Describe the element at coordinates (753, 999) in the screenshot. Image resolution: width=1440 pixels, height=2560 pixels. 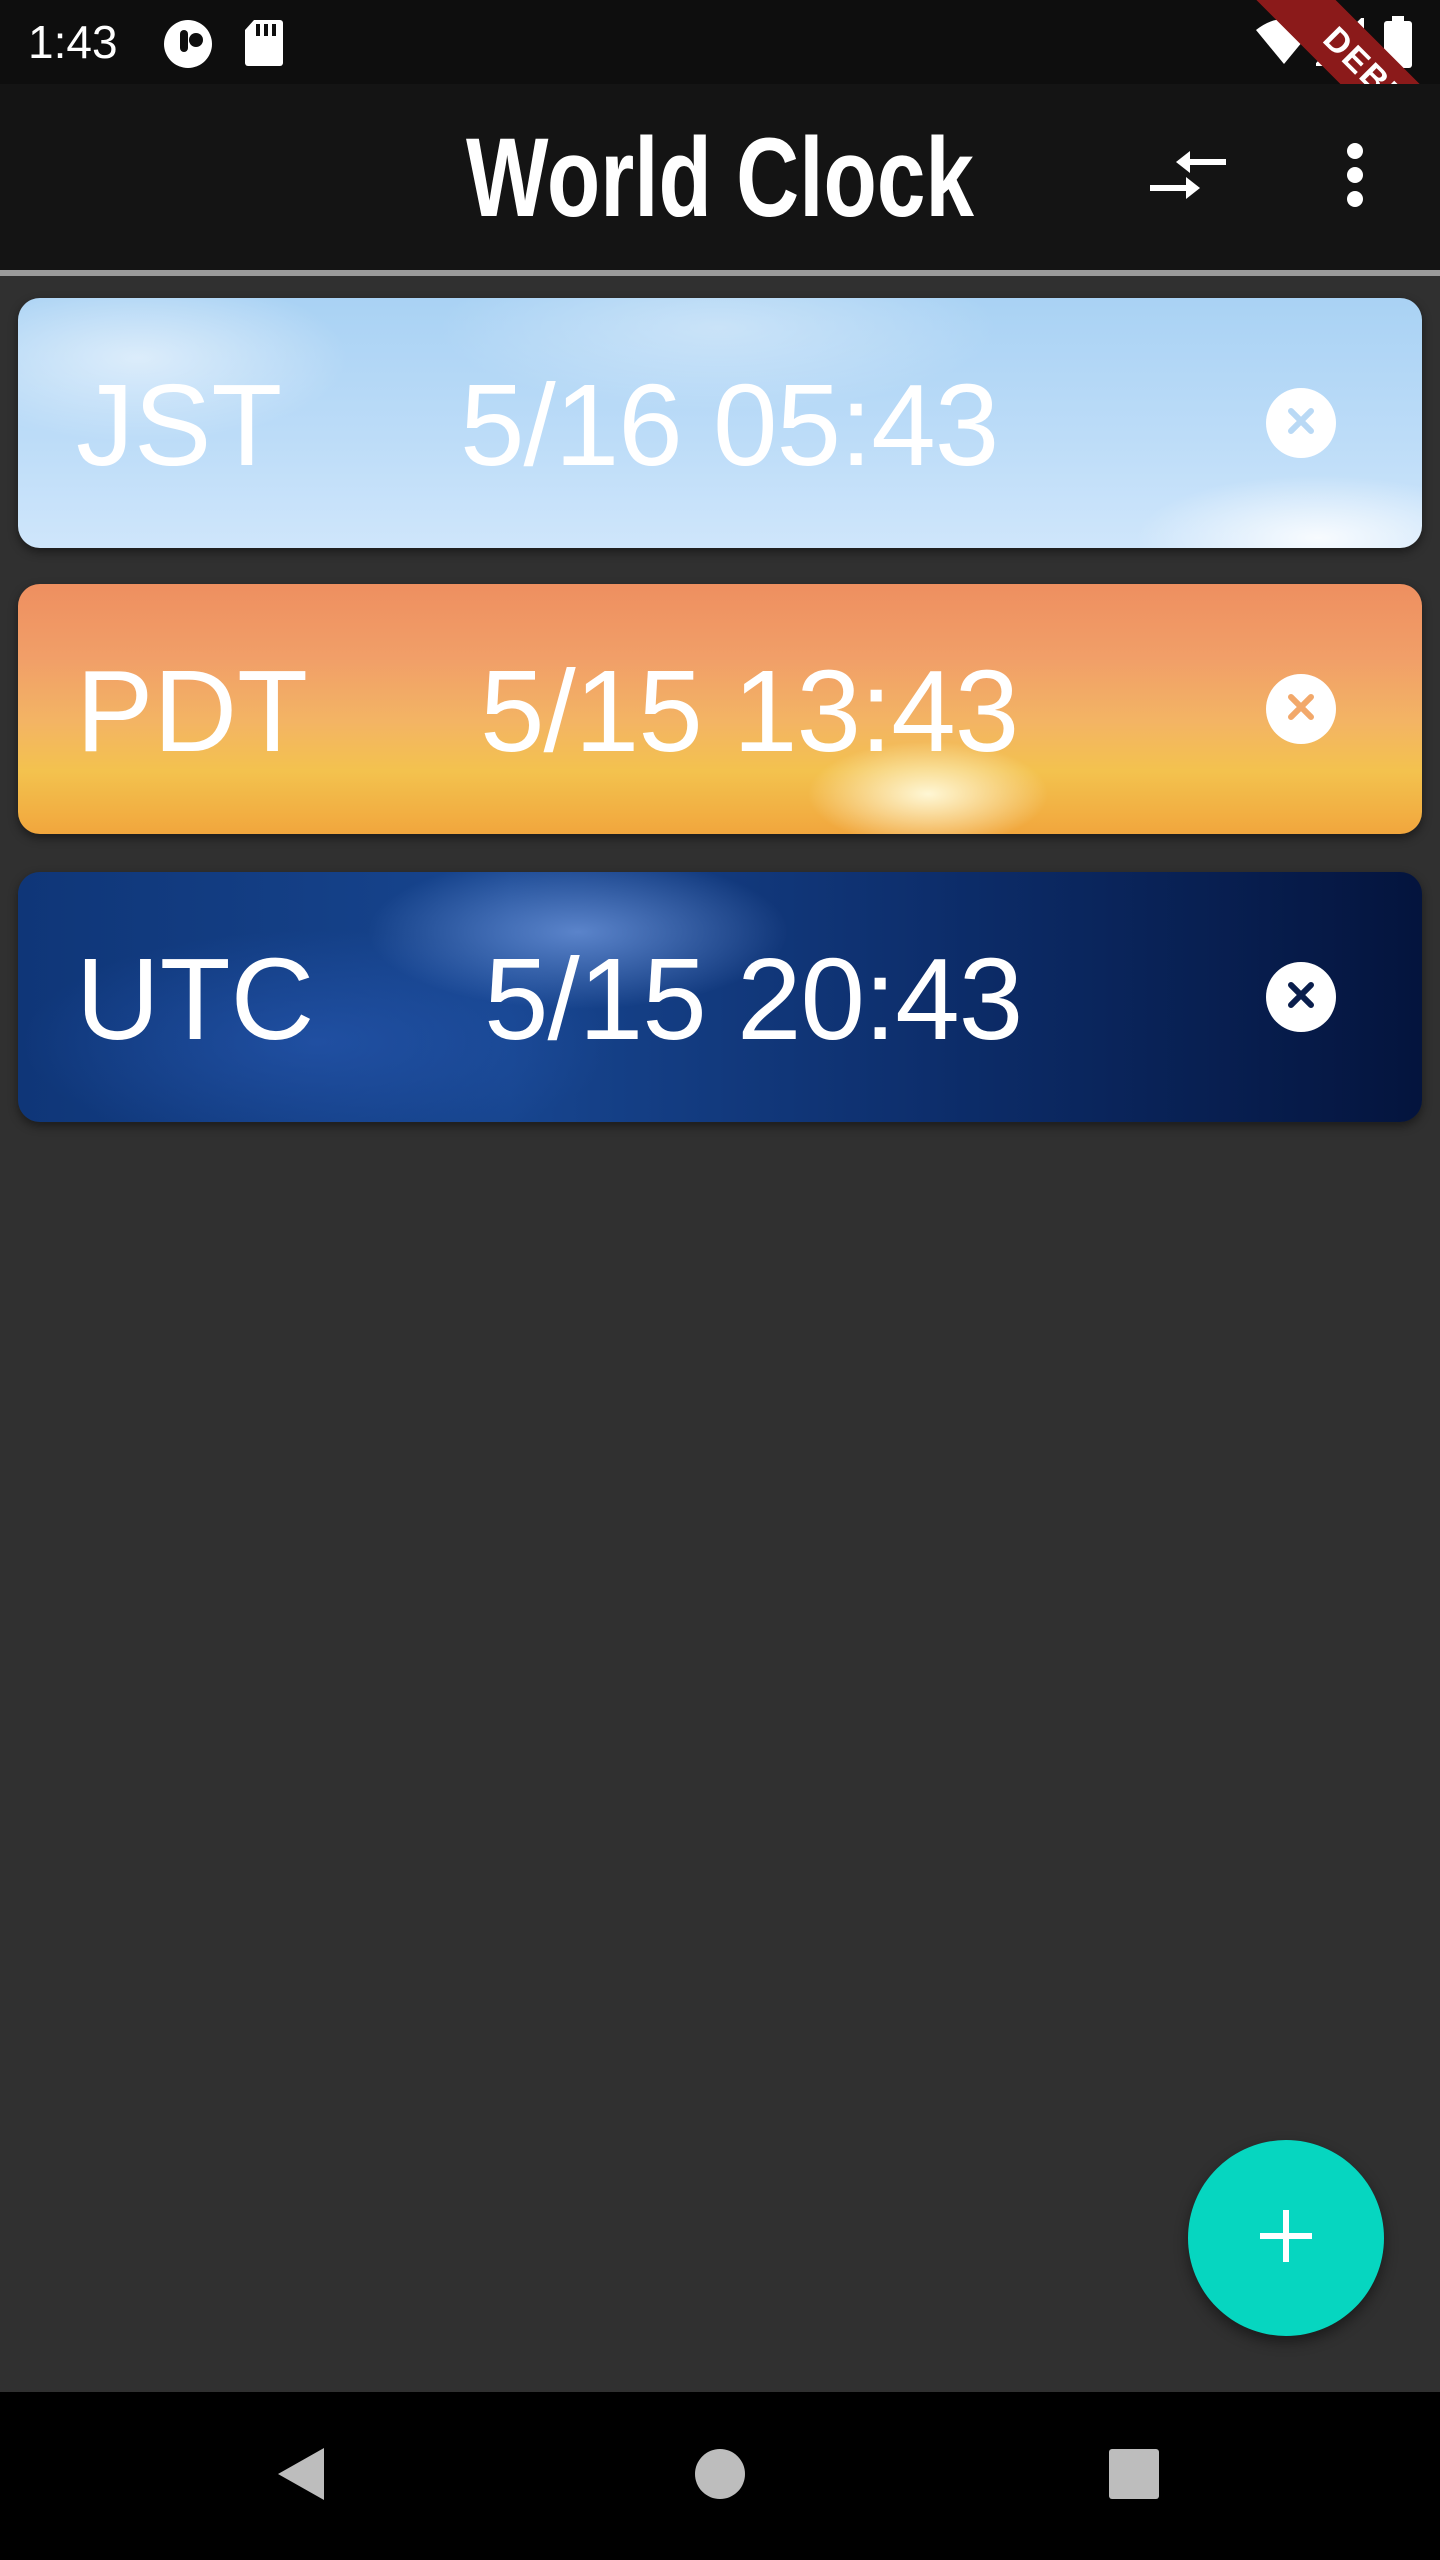
I see `clock-datetime: 5/15 20:43` at that location.